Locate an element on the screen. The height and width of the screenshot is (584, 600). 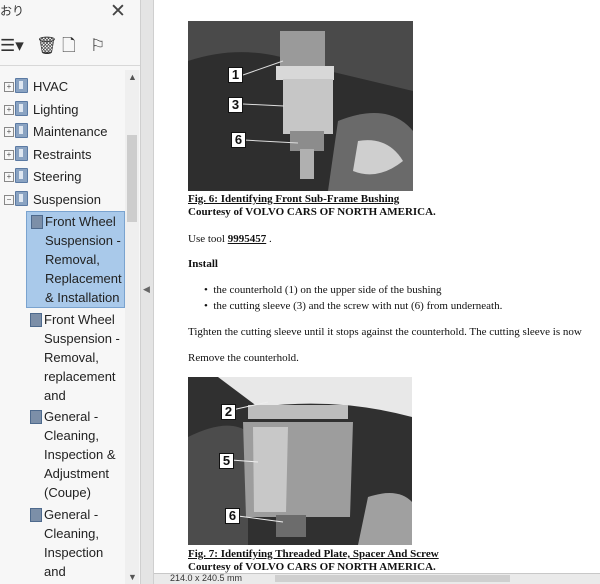
bookmarks-toolbar: ☰▾ 🗑 🗋 ⚐ is located at coordinates (70, 47).